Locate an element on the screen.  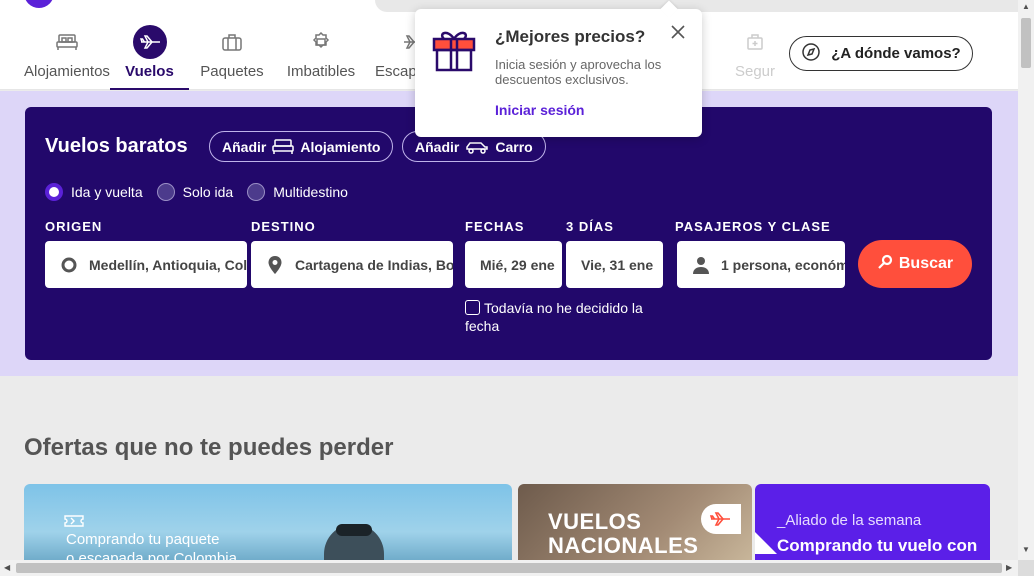
nav-item-vuelos: Vuelos is located at coordinates (149, 51).